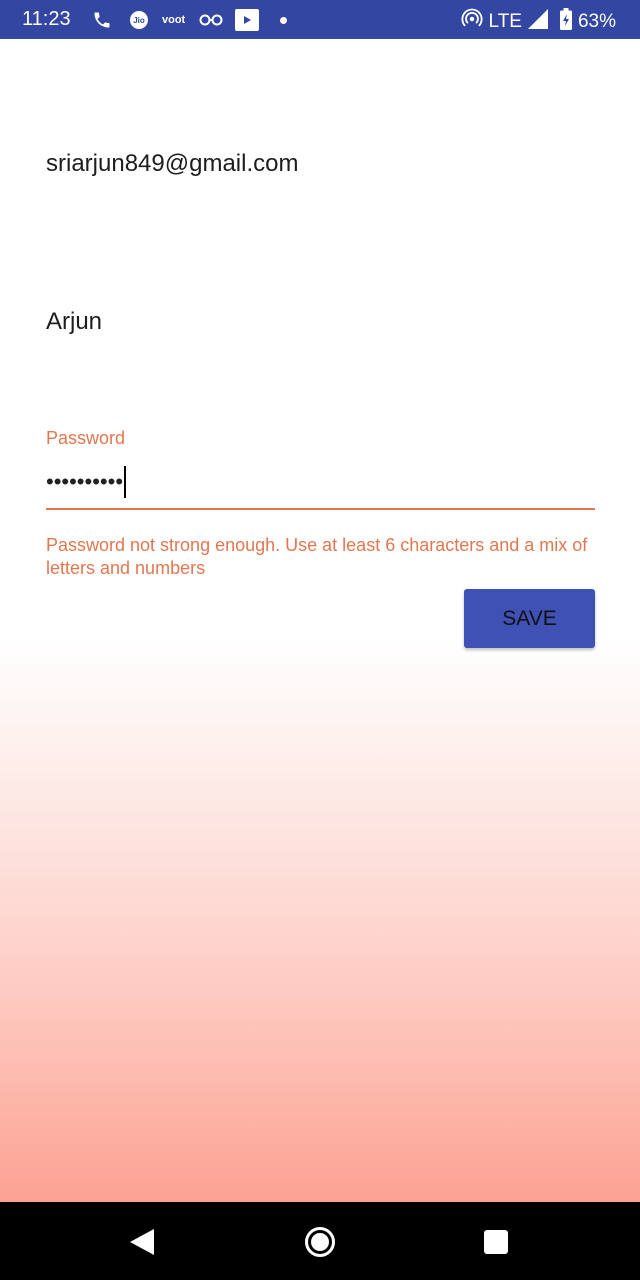 Image resolution: width=640 pixels, height=1280 pixels. I want to click on back-icon, so click(142, 1244).